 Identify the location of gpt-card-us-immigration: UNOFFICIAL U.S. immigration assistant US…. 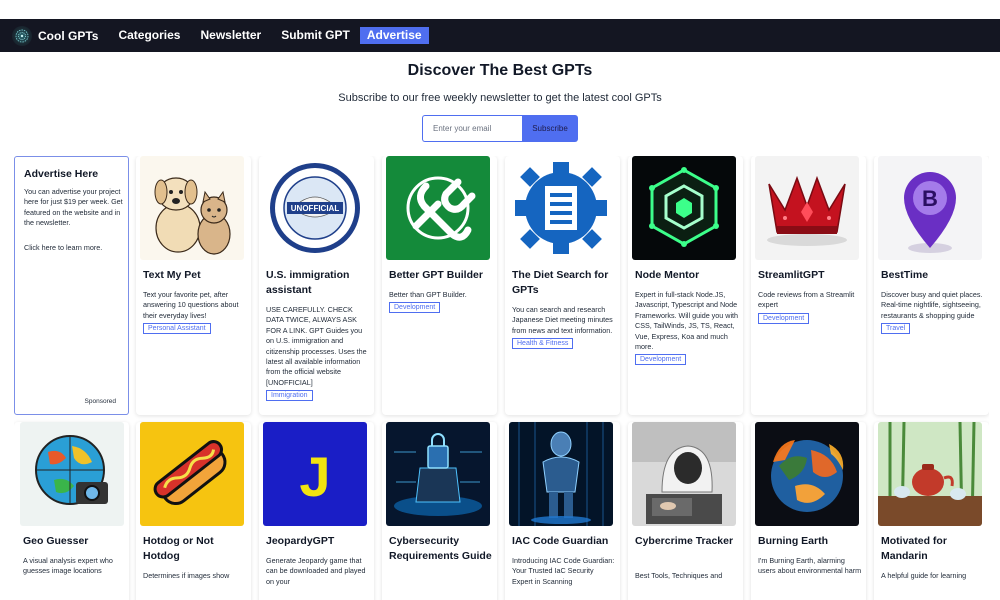
(316, 285).